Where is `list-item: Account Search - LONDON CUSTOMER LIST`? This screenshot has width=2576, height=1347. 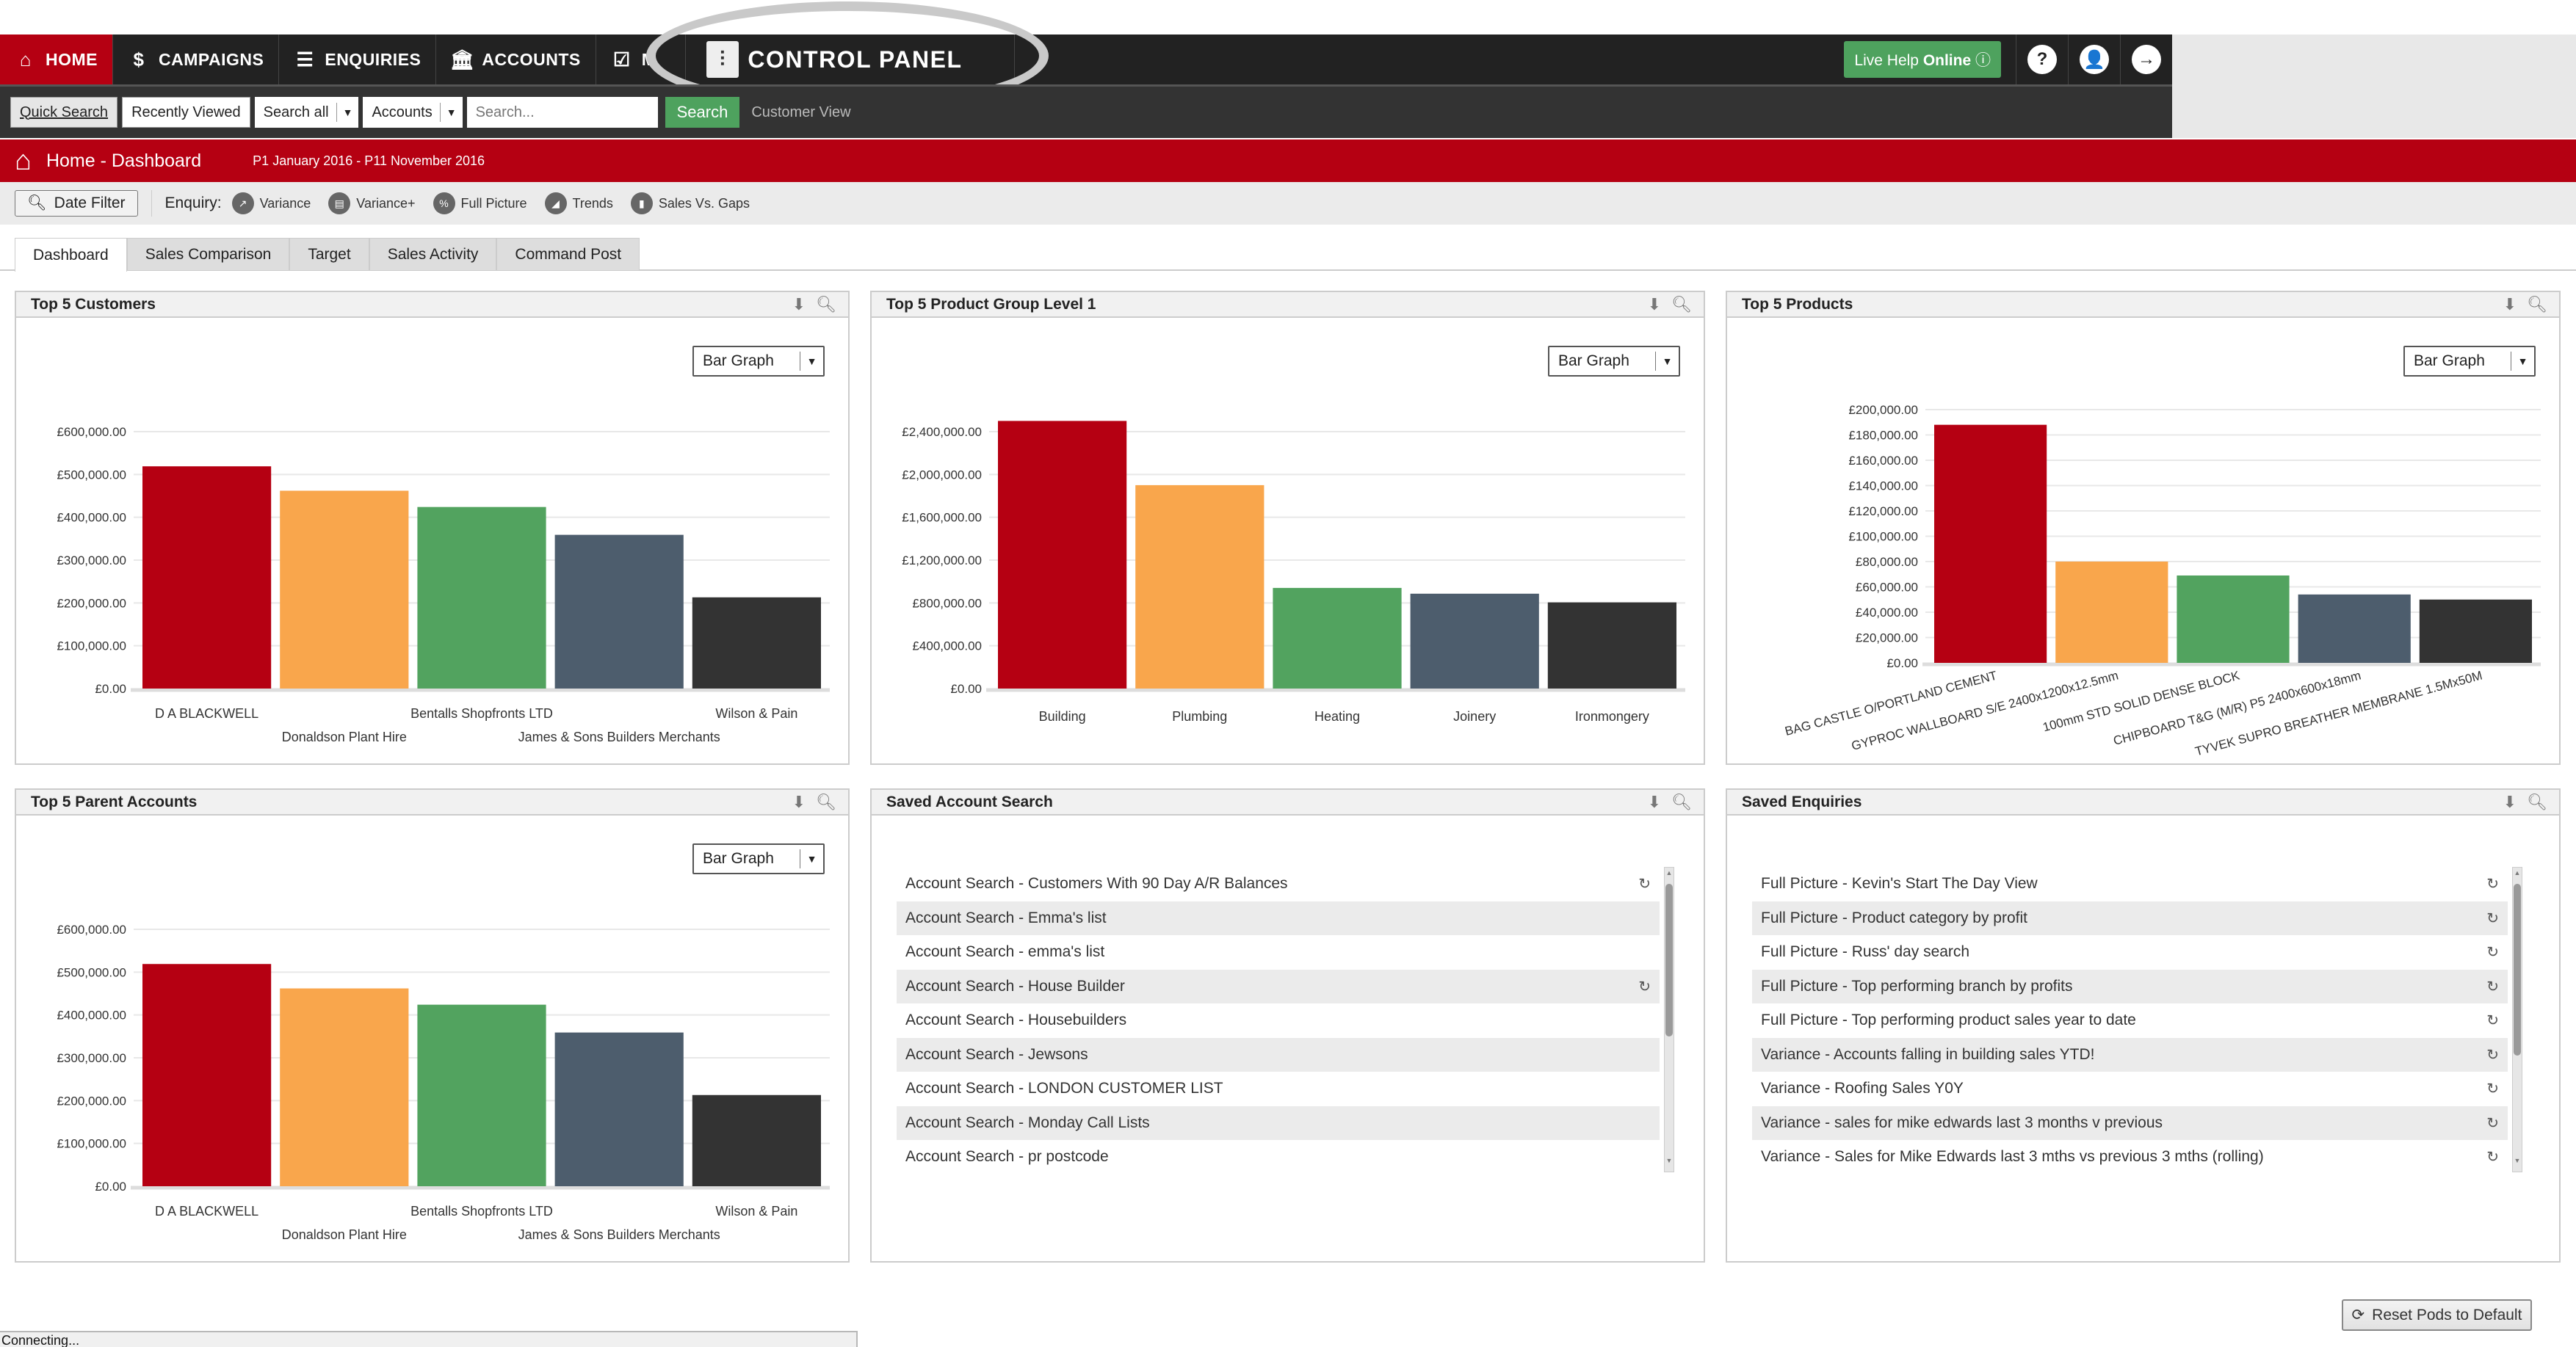
list-item: Account Search - LONDON CUSTOMER LIST is located at coordinates (1278, 1089).